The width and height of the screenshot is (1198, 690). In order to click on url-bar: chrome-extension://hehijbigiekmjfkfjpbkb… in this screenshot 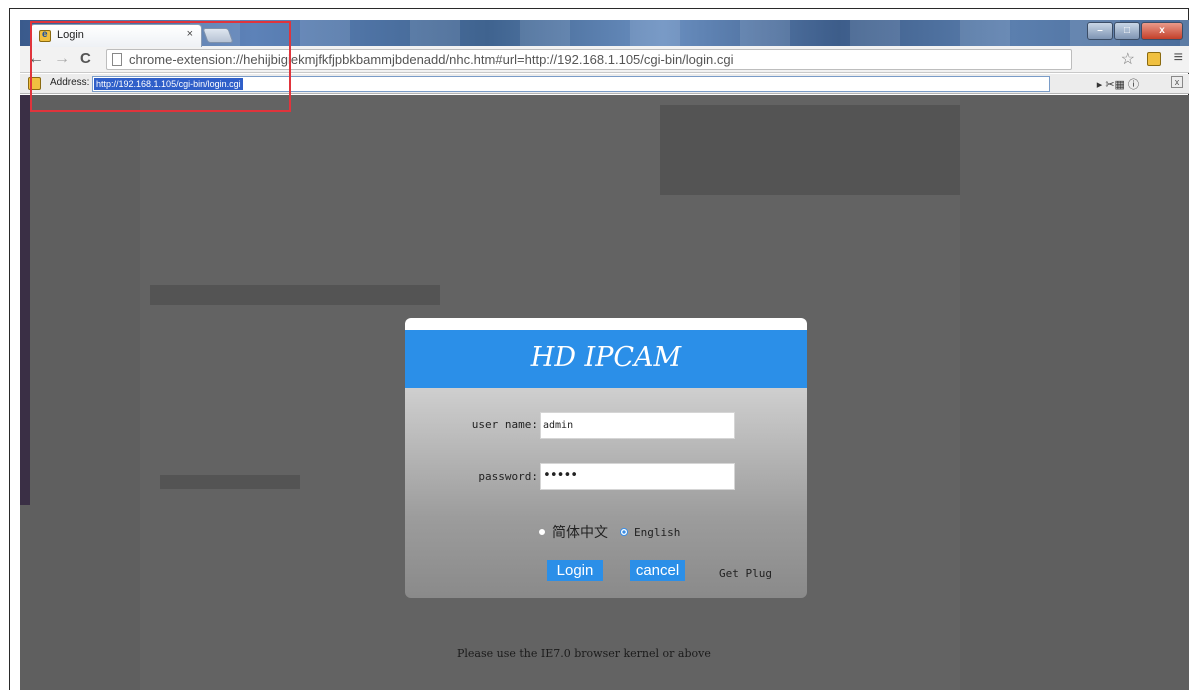, I will do `click(589, 59)`.